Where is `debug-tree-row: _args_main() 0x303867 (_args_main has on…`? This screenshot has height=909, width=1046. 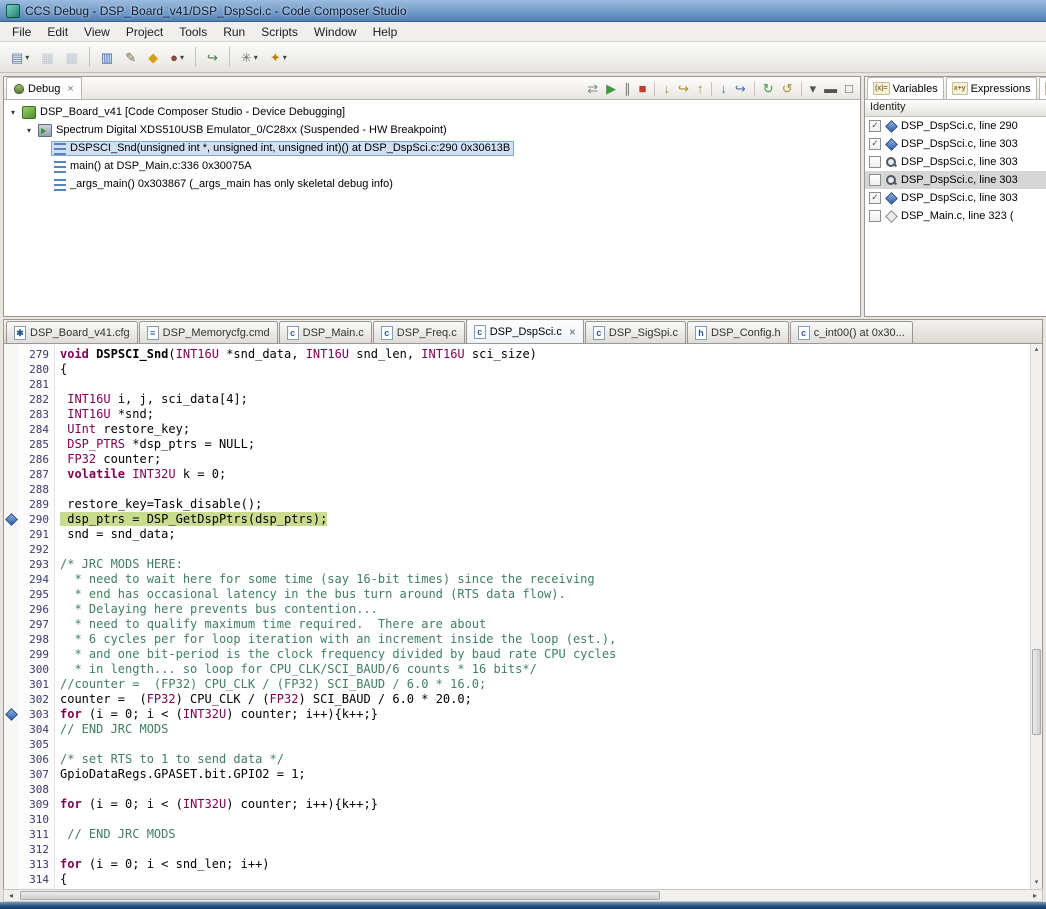
debug-tree-row: _args_main() 0x303867 (_args_main has on… is located at coordinates (432, 184).